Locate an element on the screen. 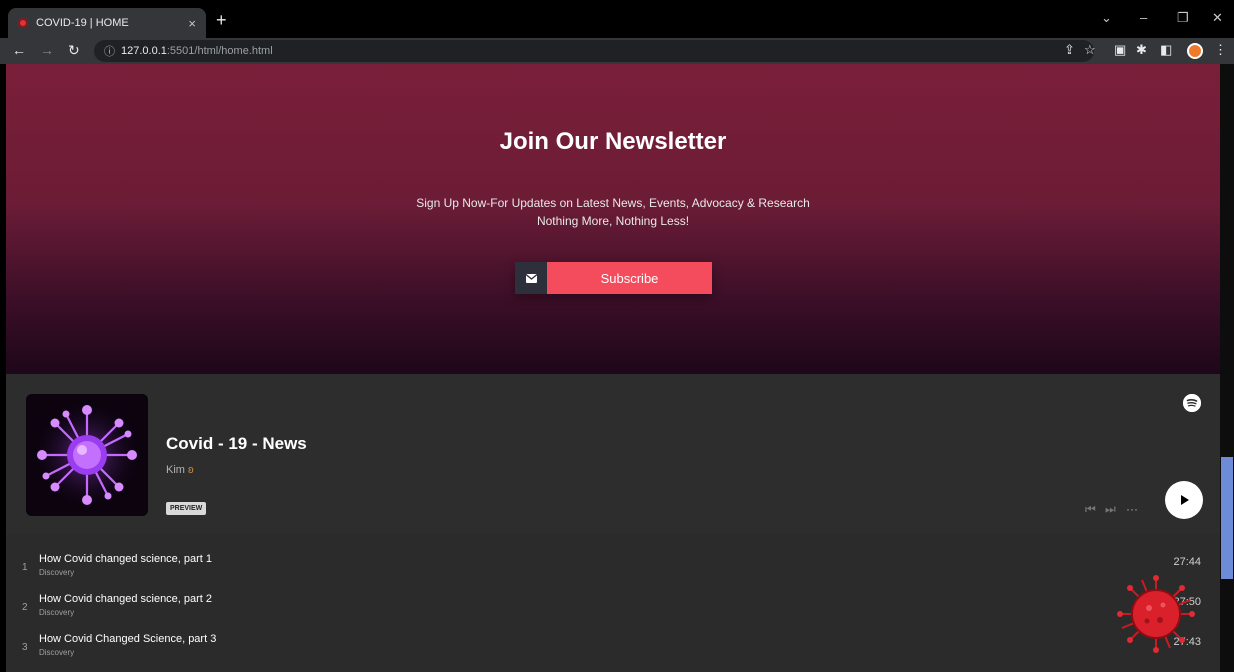 The image size is (1234, 672). previous-track-icon: ⏮ is located at coordinates (1090, 509).